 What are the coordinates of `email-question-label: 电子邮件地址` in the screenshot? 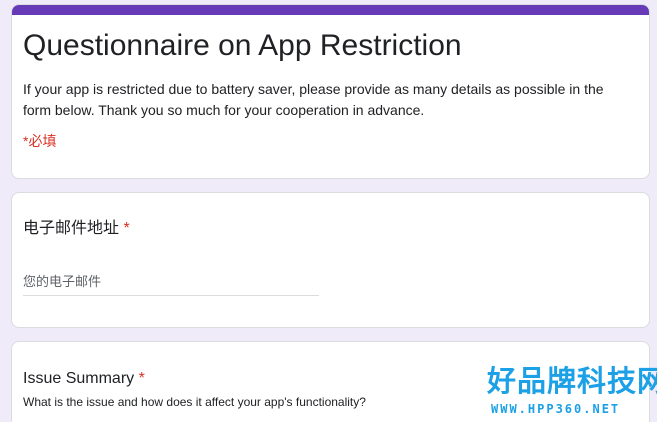 It's located at (71, 228).